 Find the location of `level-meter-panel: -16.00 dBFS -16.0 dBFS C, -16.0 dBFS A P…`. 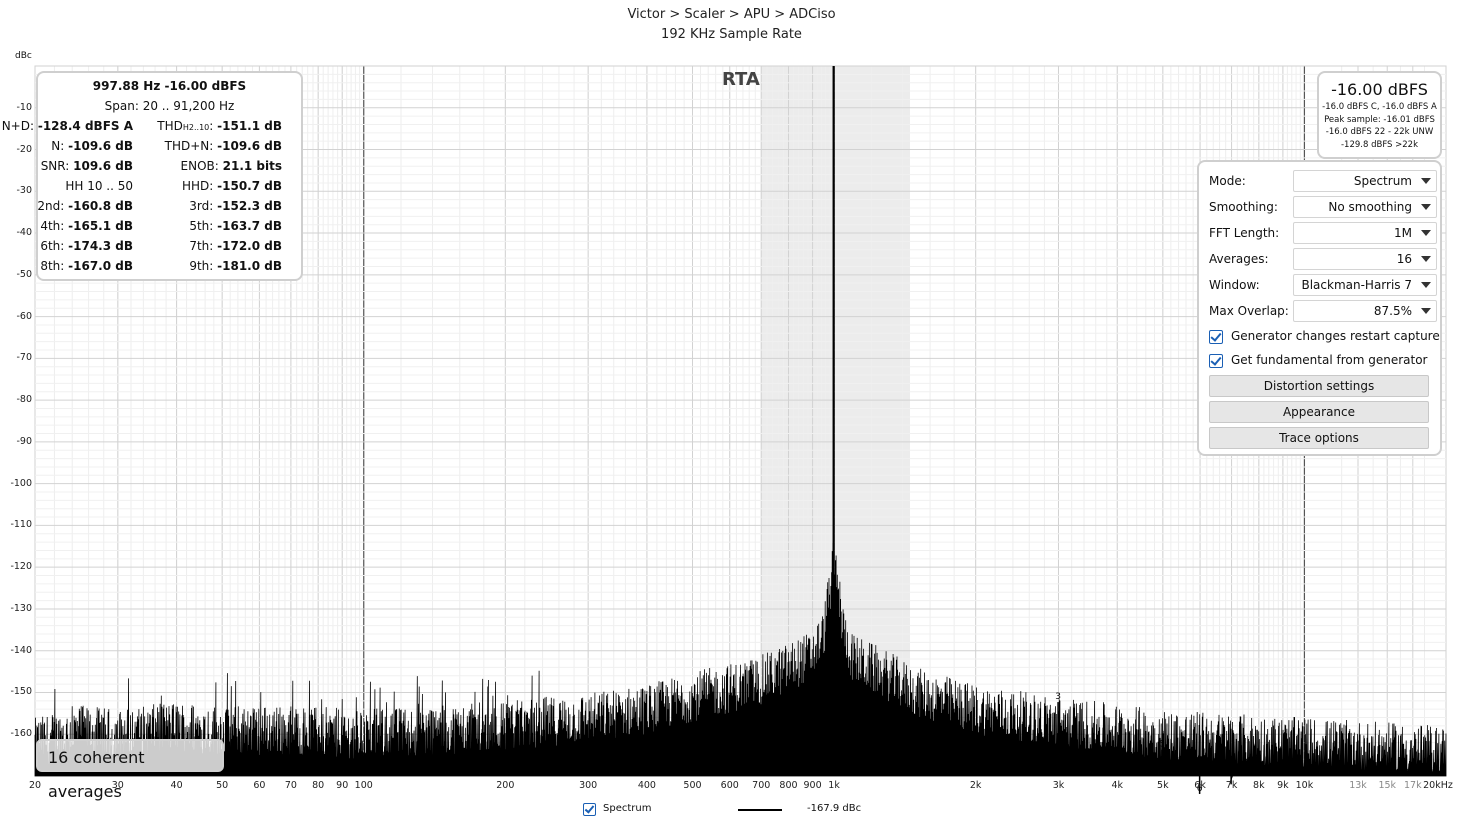

level-meter-panel: -16.00 dBFS -16.0 dBFS C, -16.0 dBFS A P… is located at coordinates (1379, 115).